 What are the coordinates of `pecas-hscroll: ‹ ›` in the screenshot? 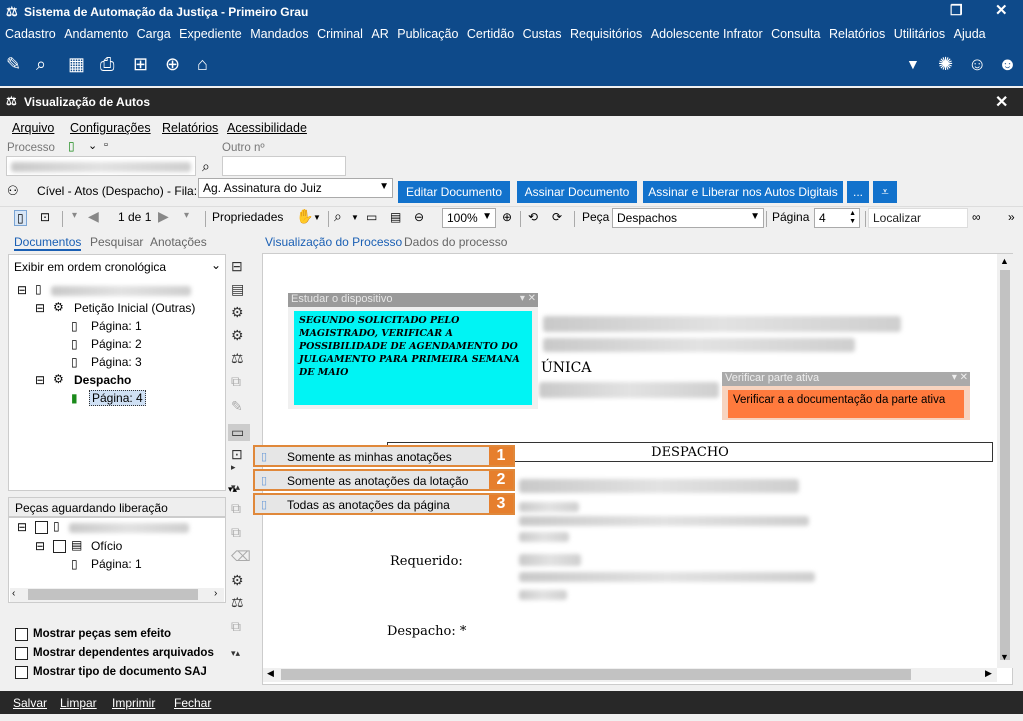 It's located at (117, 595).